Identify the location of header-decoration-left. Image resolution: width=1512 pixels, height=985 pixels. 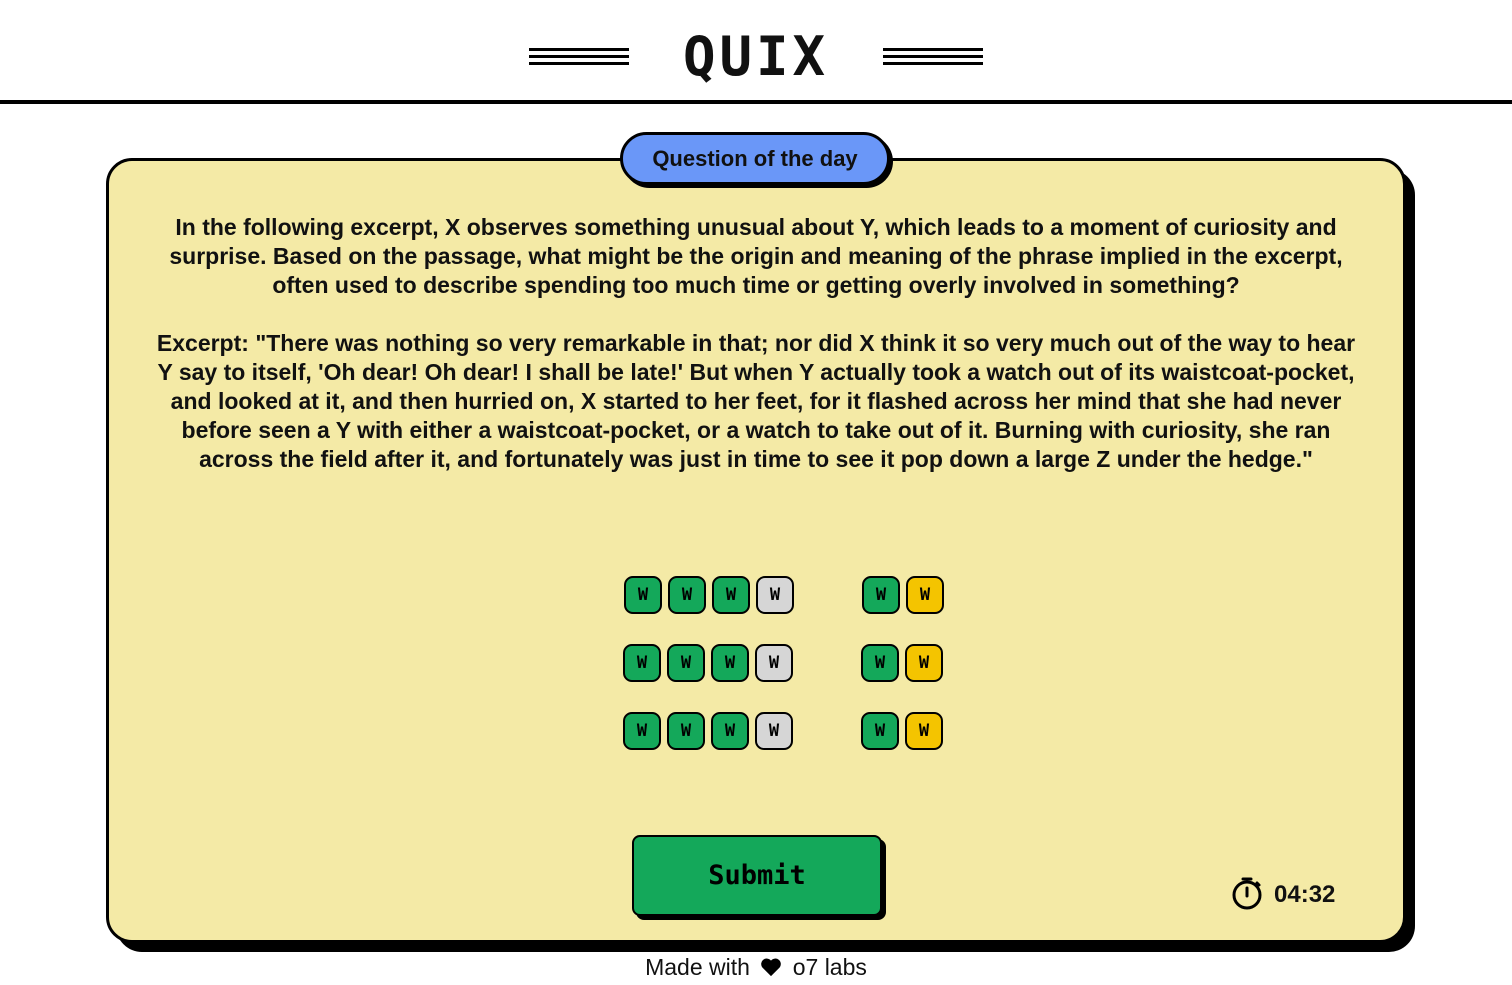
(579, 58).